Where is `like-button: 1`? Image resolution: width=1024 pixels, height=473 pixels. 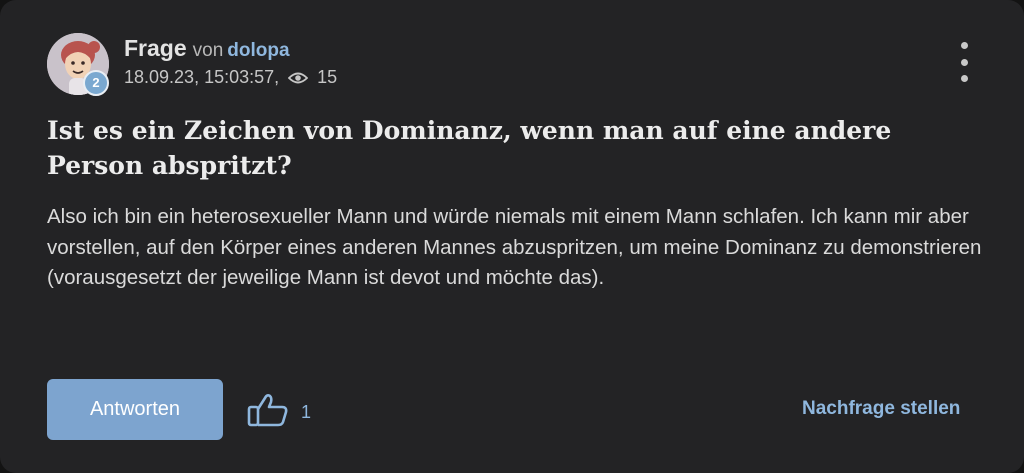
like-button: 1 is located at coordinates (279, 412).